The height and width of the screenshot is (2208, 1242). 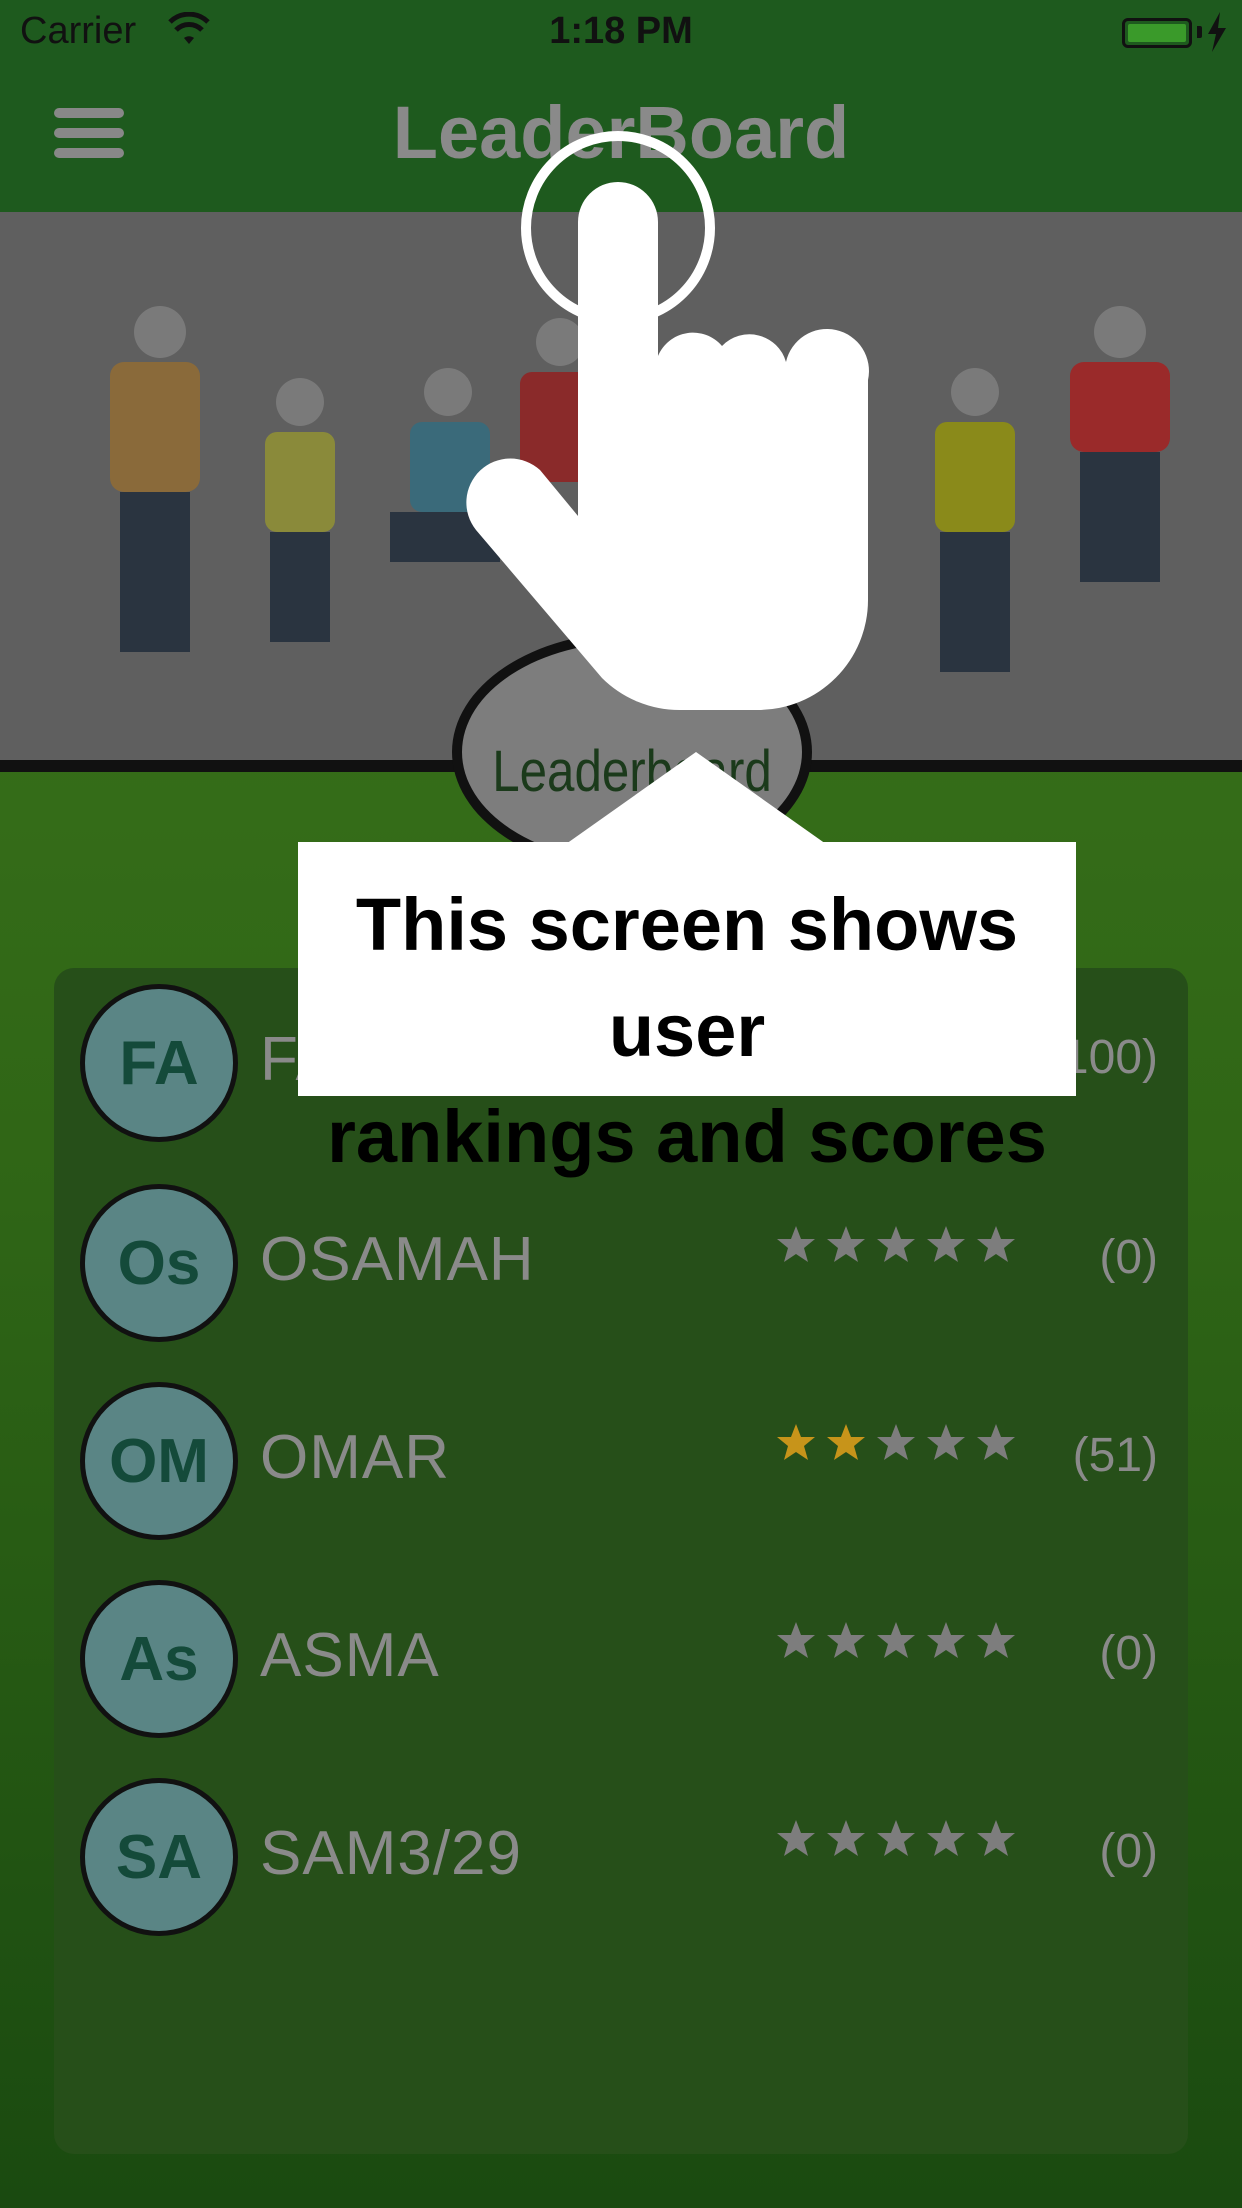 I want to click on charging-bolt-icon, so click(x=1217, y=32).